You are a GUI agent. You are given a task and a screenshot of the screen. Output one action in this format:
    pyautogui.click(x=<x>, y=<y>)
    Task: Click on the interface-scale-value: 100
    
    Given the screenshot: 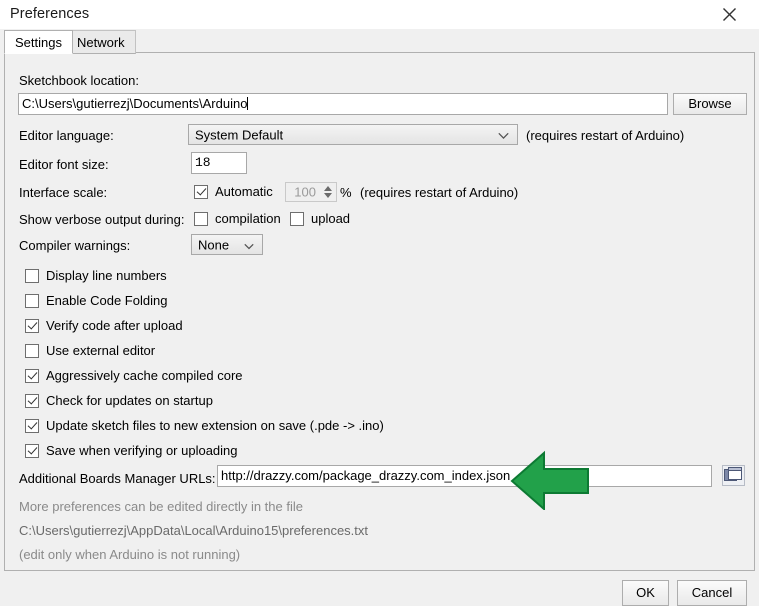 What is the action you would take?
    pyautogui.click(x=305, y=192)
    